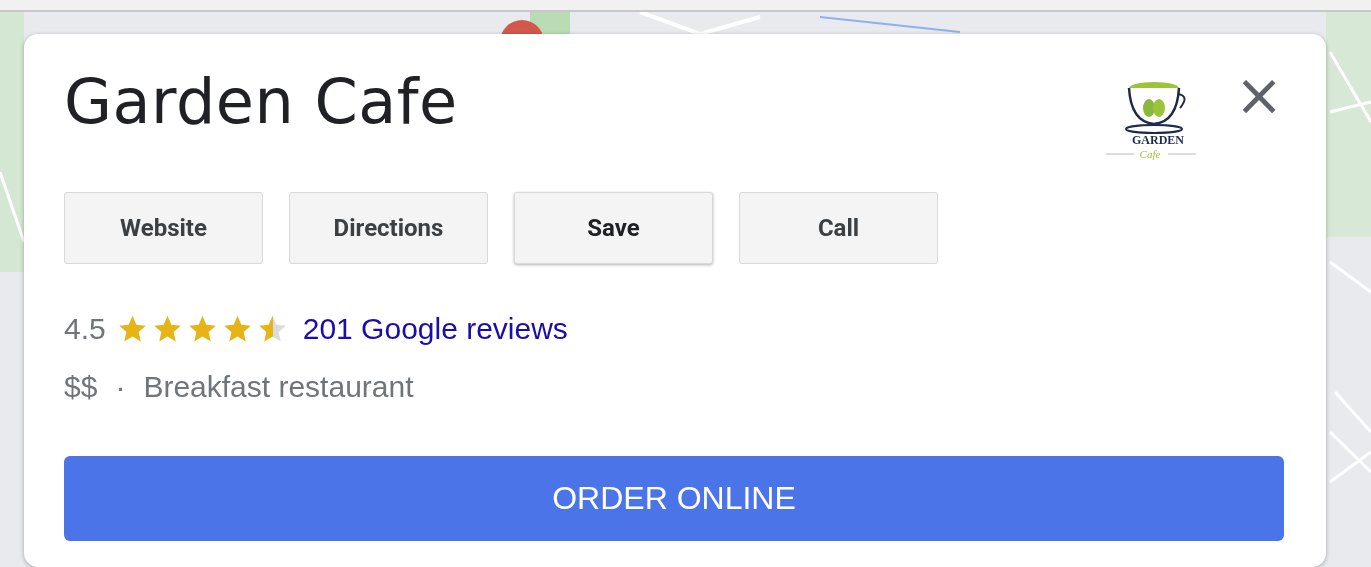 The image size is (1371, 567). Describe the element at coordinates (81, 387) in the screenshot. I see `price-level: $$` at that location.